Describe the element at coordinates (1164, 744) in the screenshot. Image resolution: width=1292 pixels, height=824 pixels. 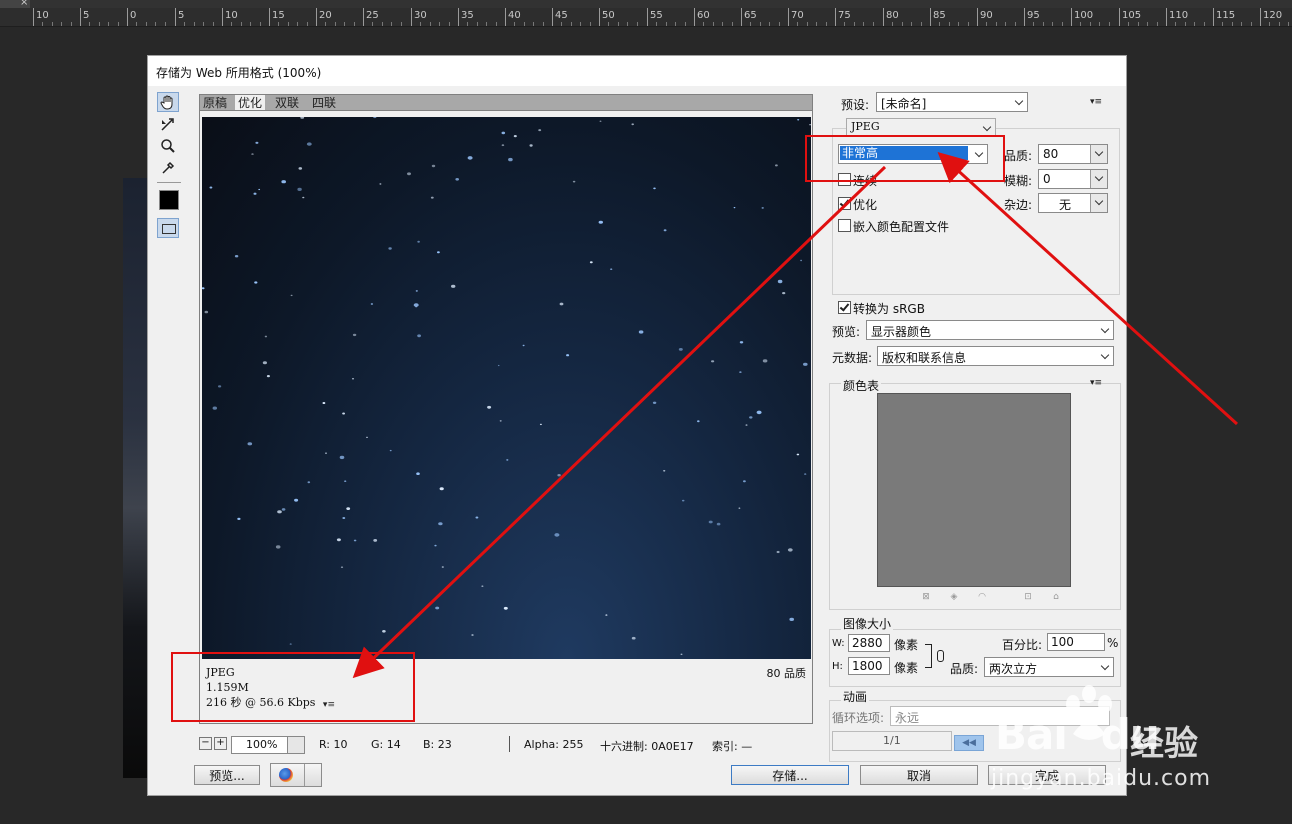
I see `watermark-name: 经验` at that location.